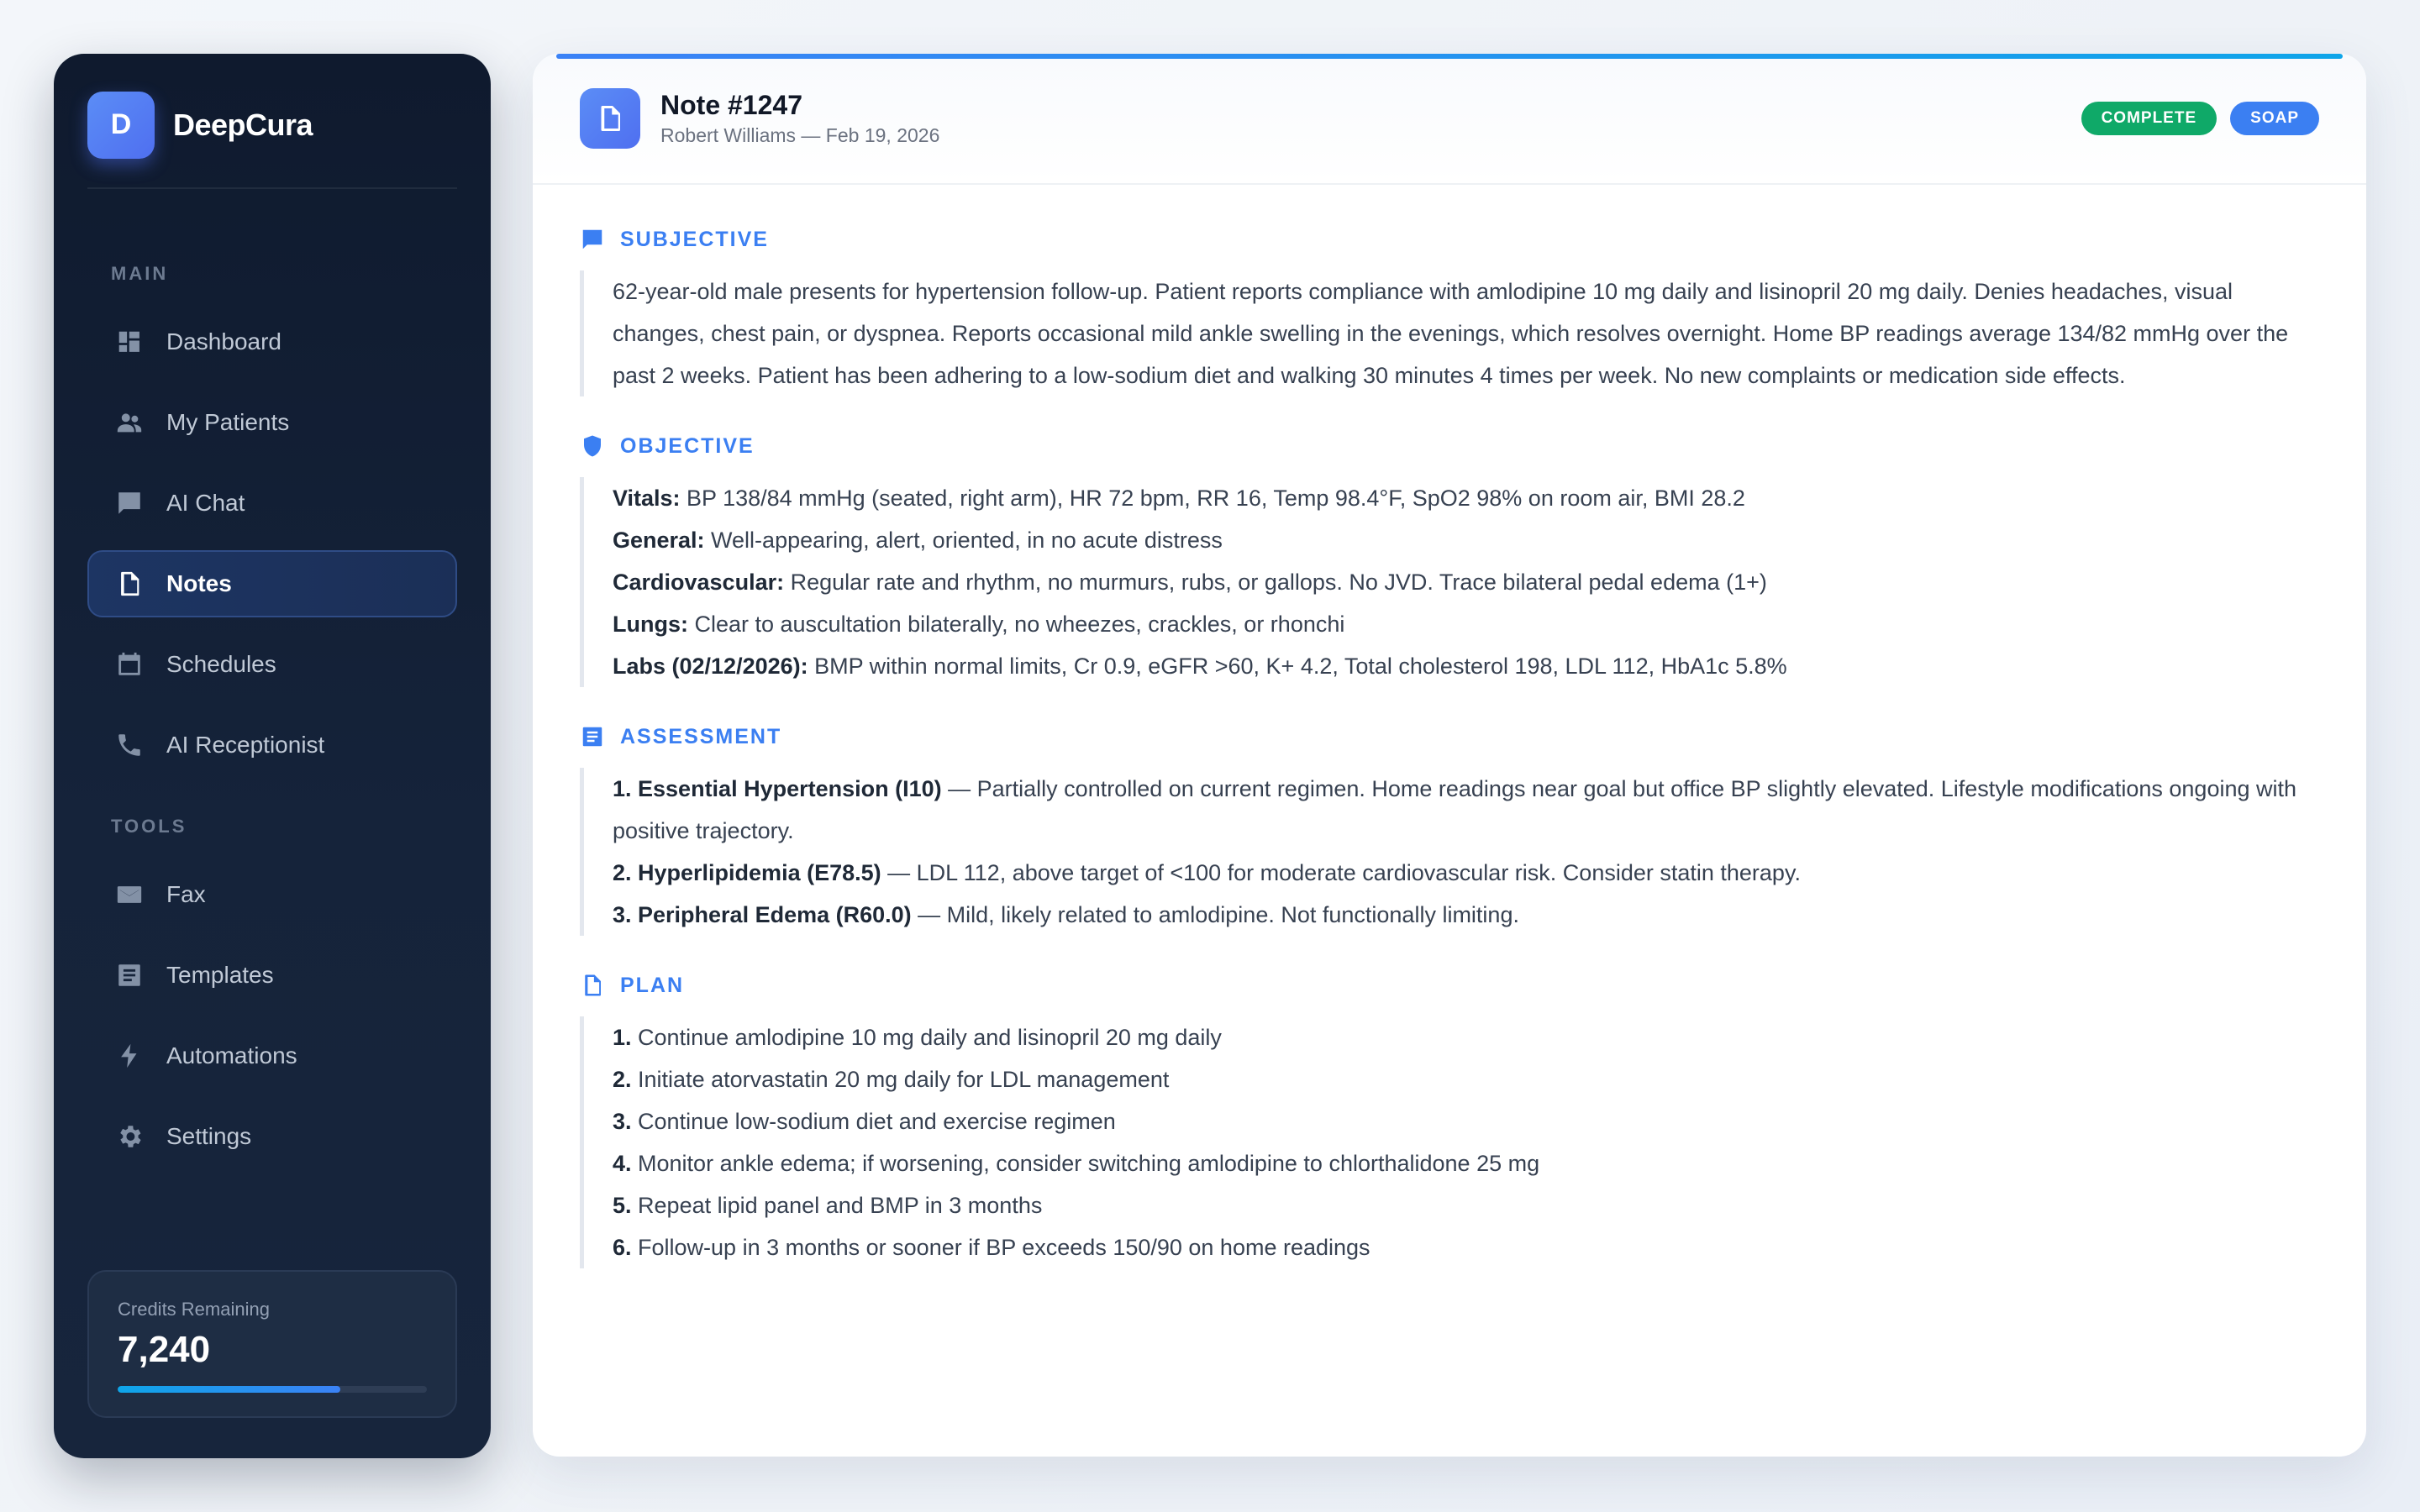 The image size is (2420, 1512). What do you see at coordinates (688, 445) in the screenshot?
I see `section-title: OBJECTIVE` at bounding box center [688, 445].